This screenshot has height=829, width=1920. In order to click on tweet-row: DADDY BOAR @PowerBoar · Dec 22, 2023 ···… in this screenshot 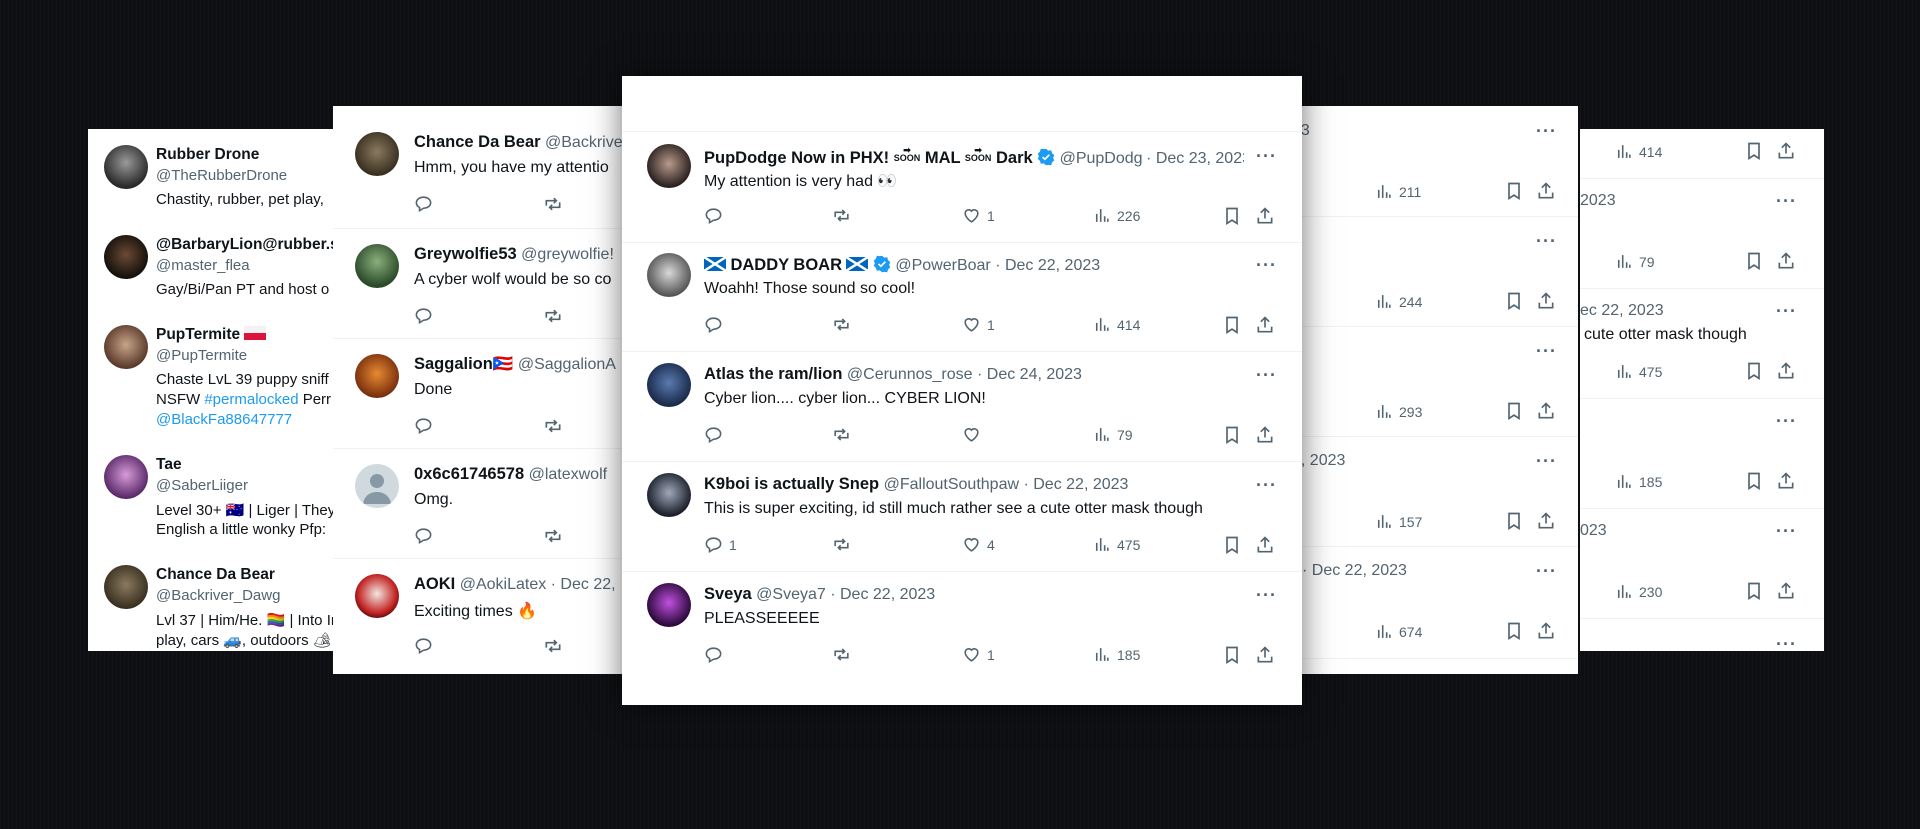, I will do `click(962, 296)`.